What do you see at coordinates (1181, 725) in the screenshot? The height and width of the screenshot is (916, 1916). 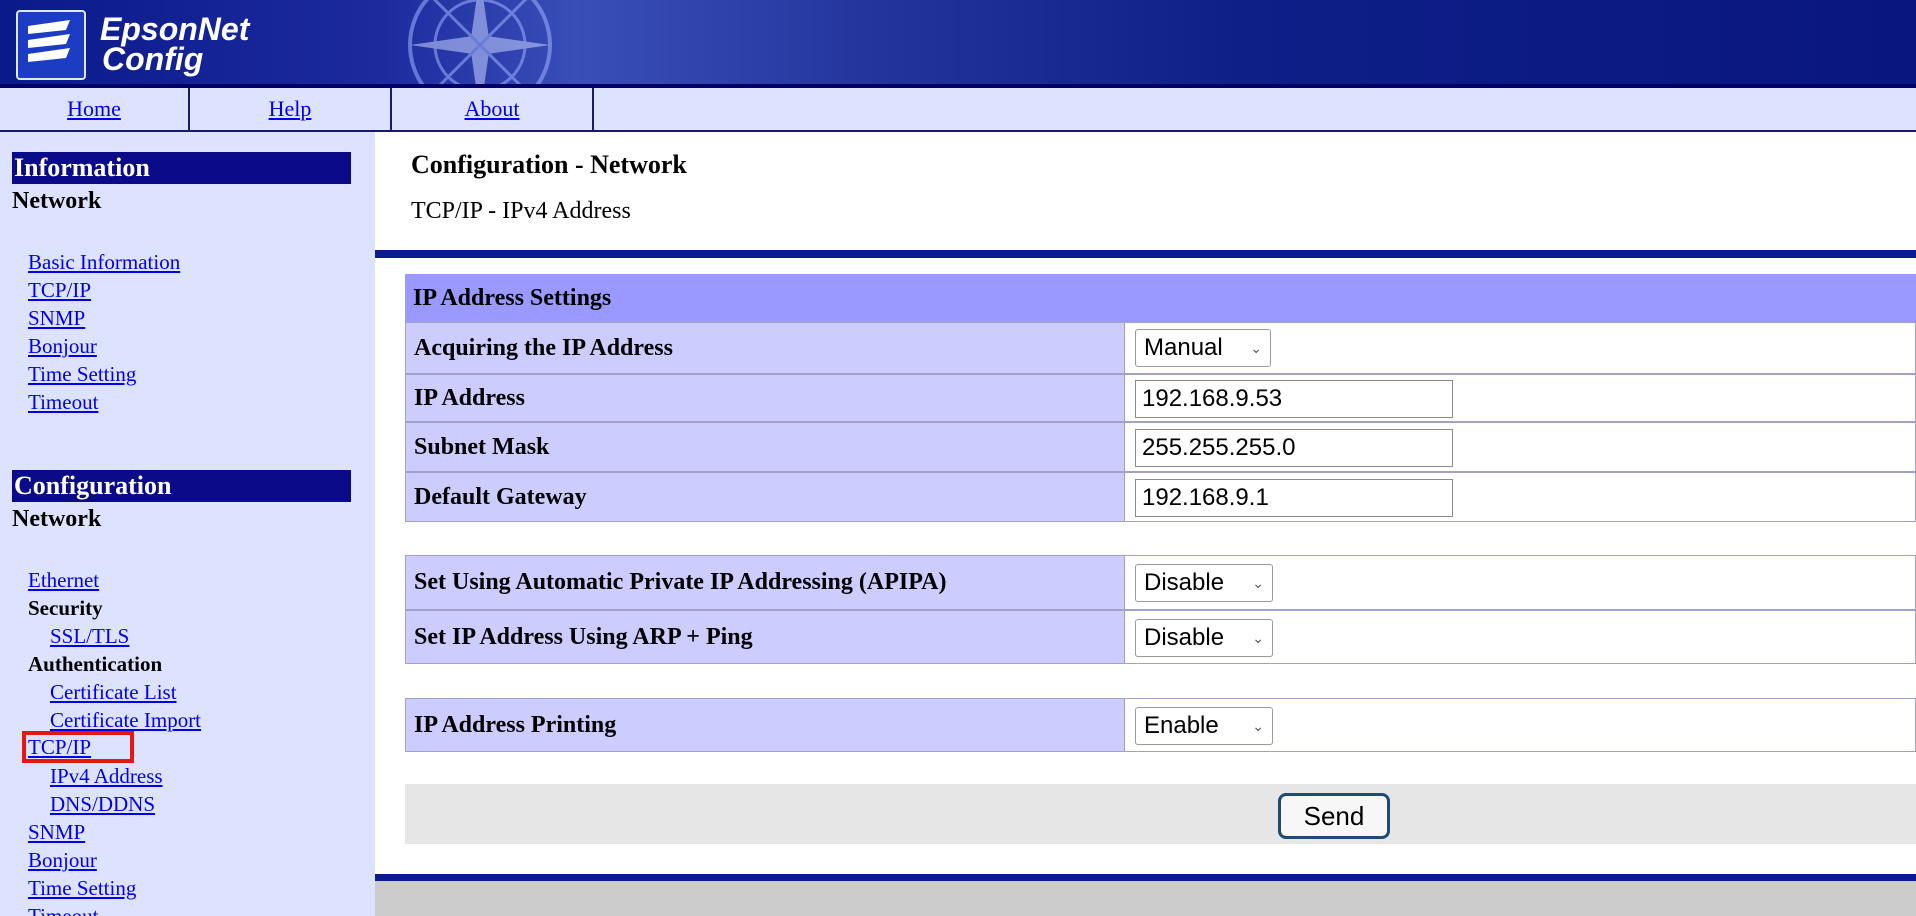 I see `ip-printing-value: Enable` at bounding box center [1181, 725].